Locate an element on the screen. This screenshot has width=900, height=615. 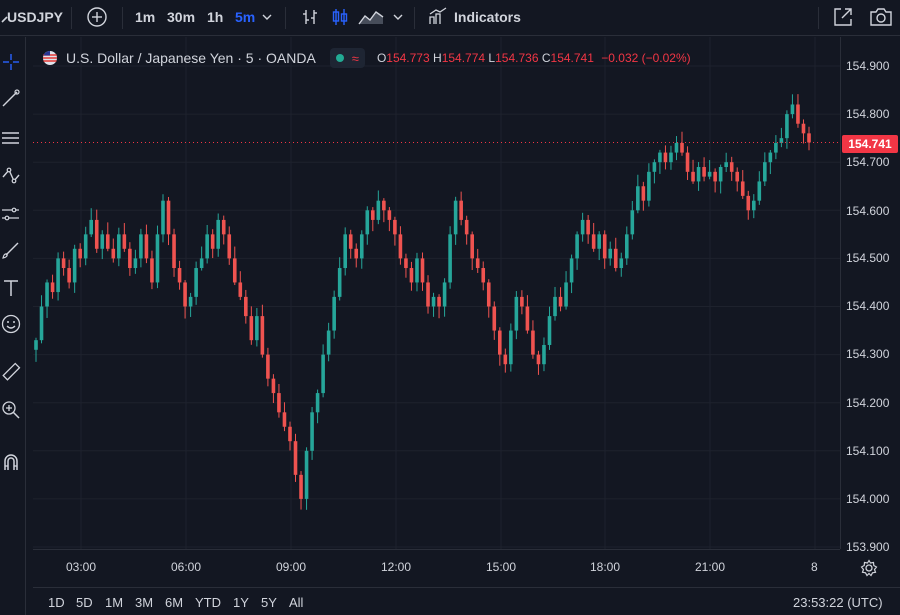
area-chart-icon is located at coordinates (371, 18).